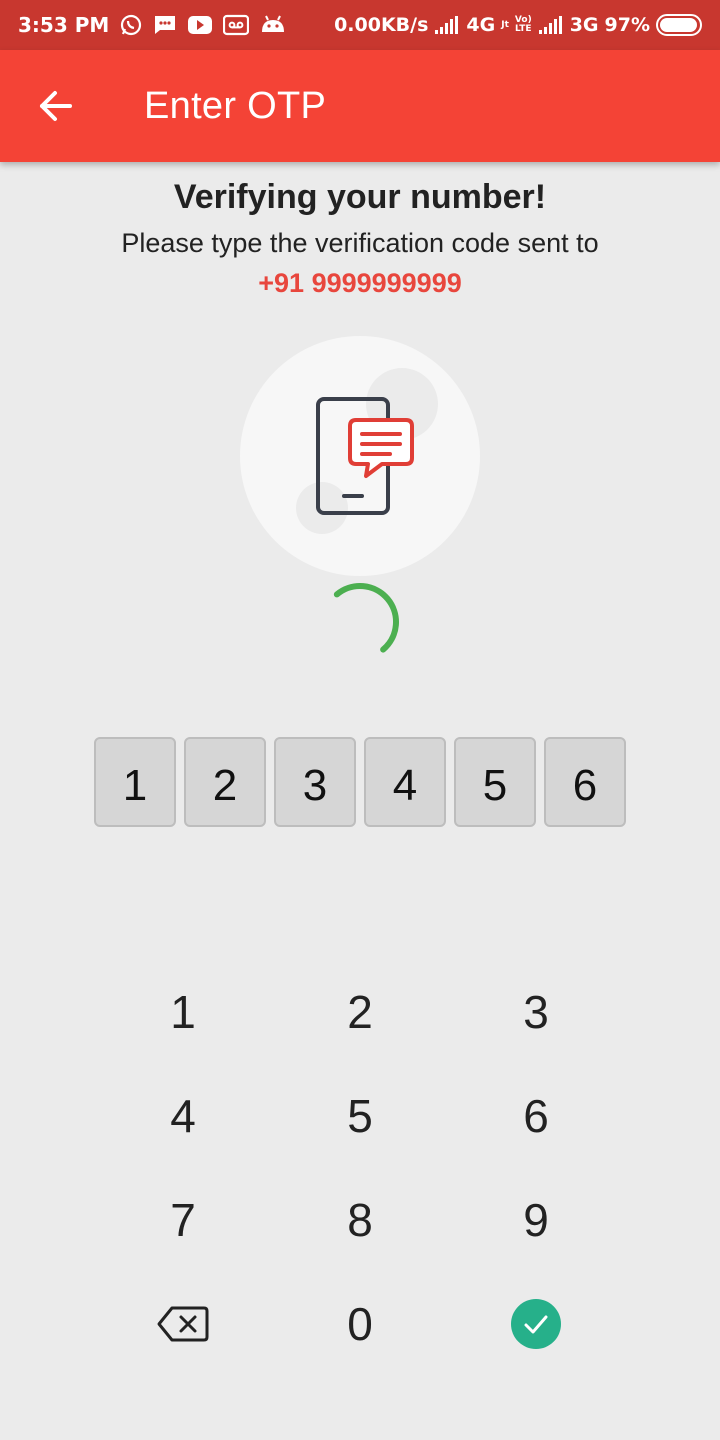 This screenshot has width=720, height=1440. Describe the element at coordinates (236, 25) in the screenshot. I see `voicemail-icon` at that location.